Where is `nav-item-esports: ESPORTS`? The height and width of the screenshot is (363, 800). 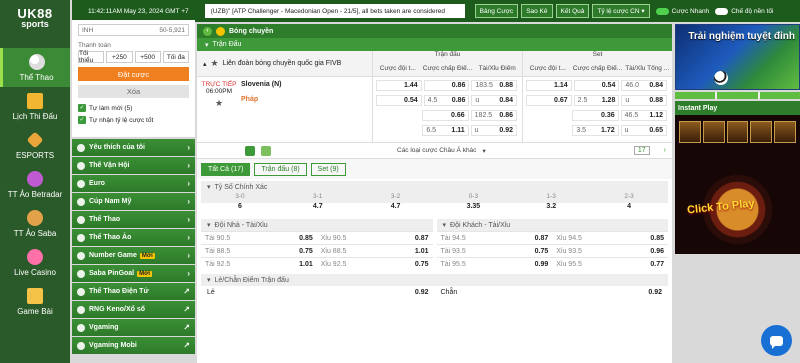 nav-item-esports: ESPORTS is located at coordinates (35, 145).